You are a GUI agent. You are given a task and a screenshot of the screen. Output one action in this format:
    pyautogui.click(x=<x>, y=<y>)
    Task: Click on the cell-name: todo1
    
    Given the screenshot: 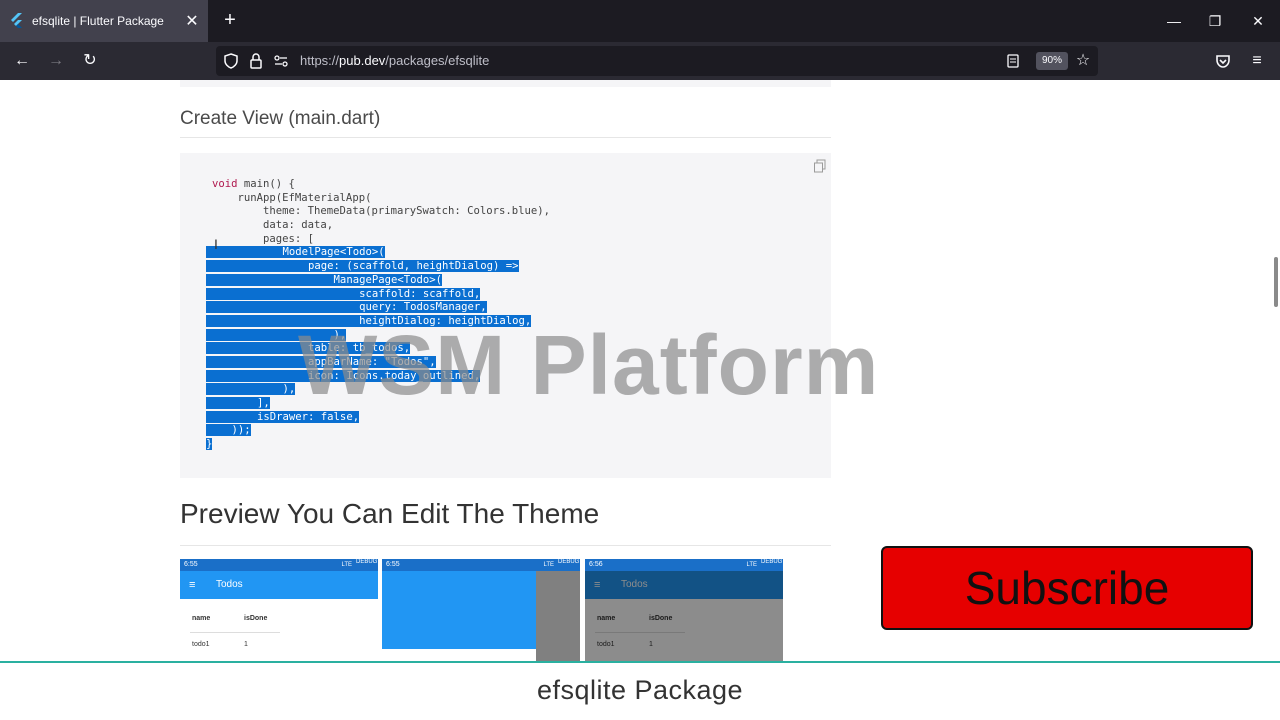 What is the action you would take?
    pyautogui.click(x=201, y=644)
    